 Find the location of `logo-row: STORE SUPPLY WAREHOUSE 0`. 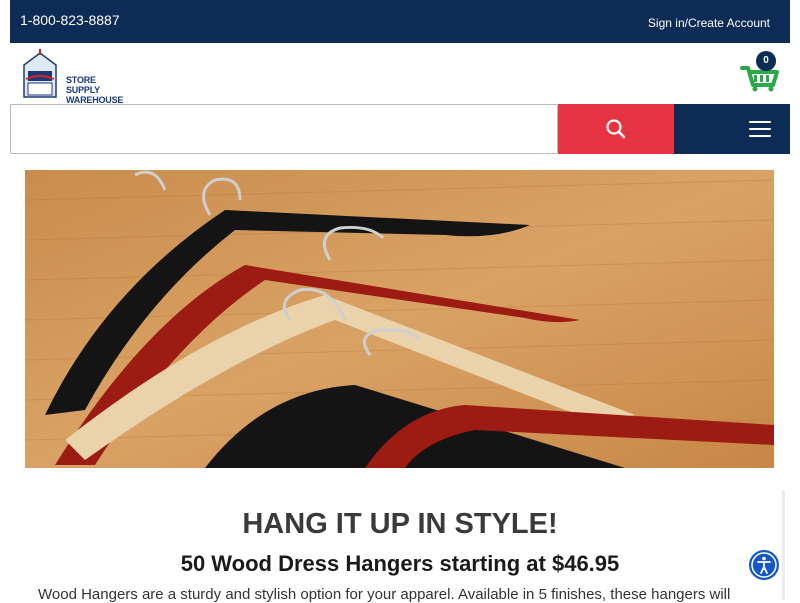

logo-row: STORE SUPPLY WAREHOUSE 0 is located at coordinates (400, 74).